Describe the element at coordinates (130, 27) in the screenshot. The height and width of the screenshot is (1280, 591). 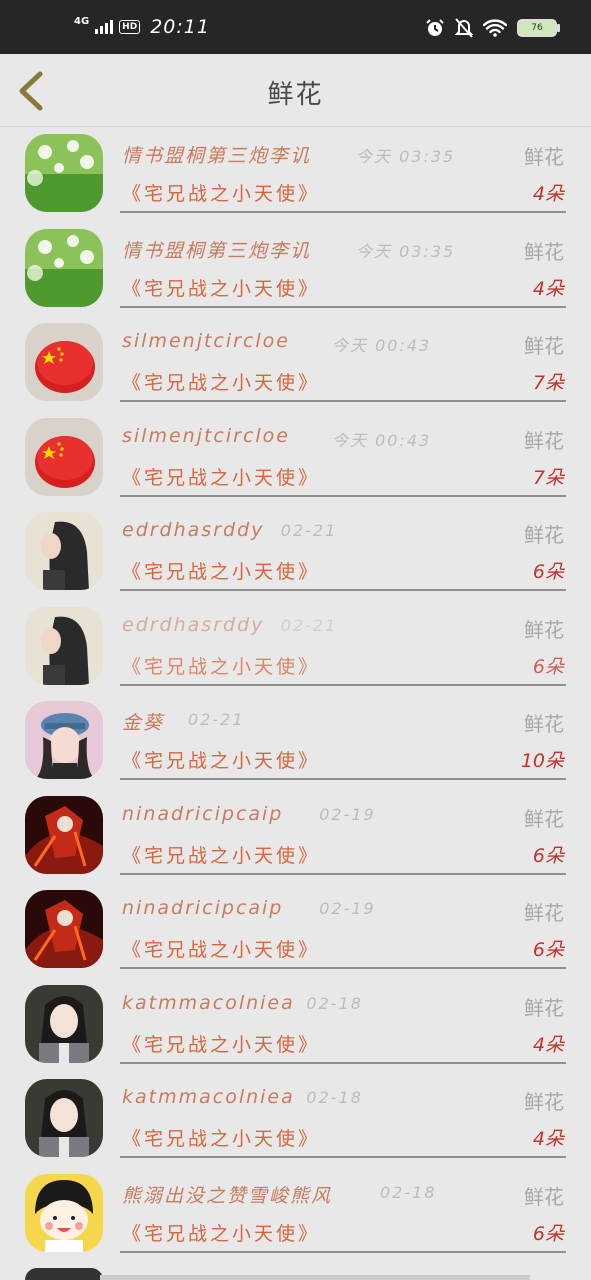
I see `hd-icon: HD` at that location.